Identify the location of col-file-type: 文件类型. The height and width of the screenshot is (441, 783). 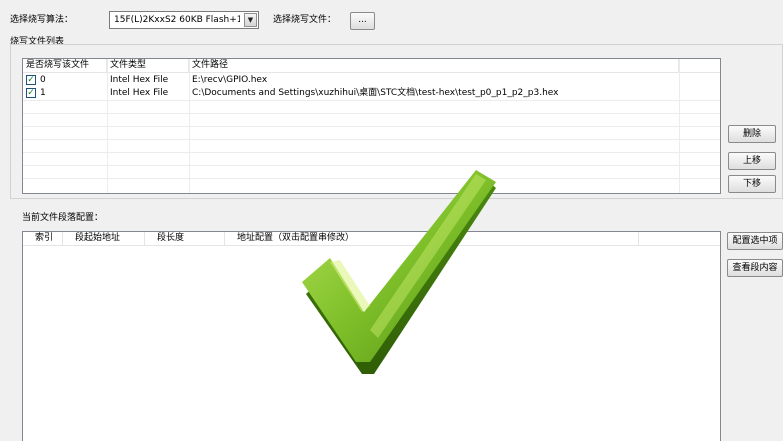
(148, 65).